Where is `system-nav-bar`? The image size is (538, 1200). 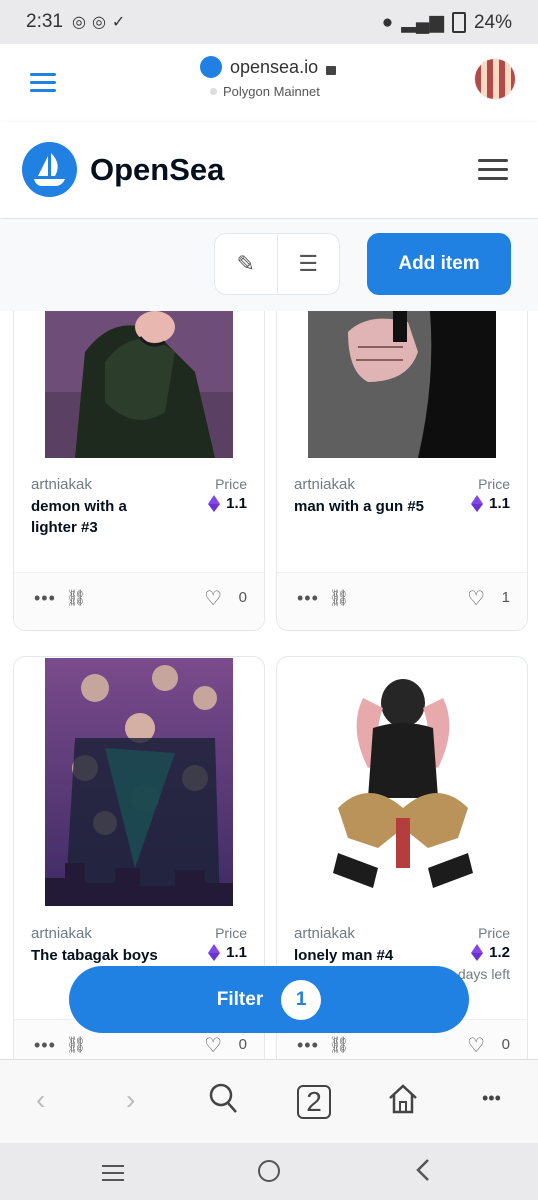 system-nav-bar is located at coordinates (269, 1171).